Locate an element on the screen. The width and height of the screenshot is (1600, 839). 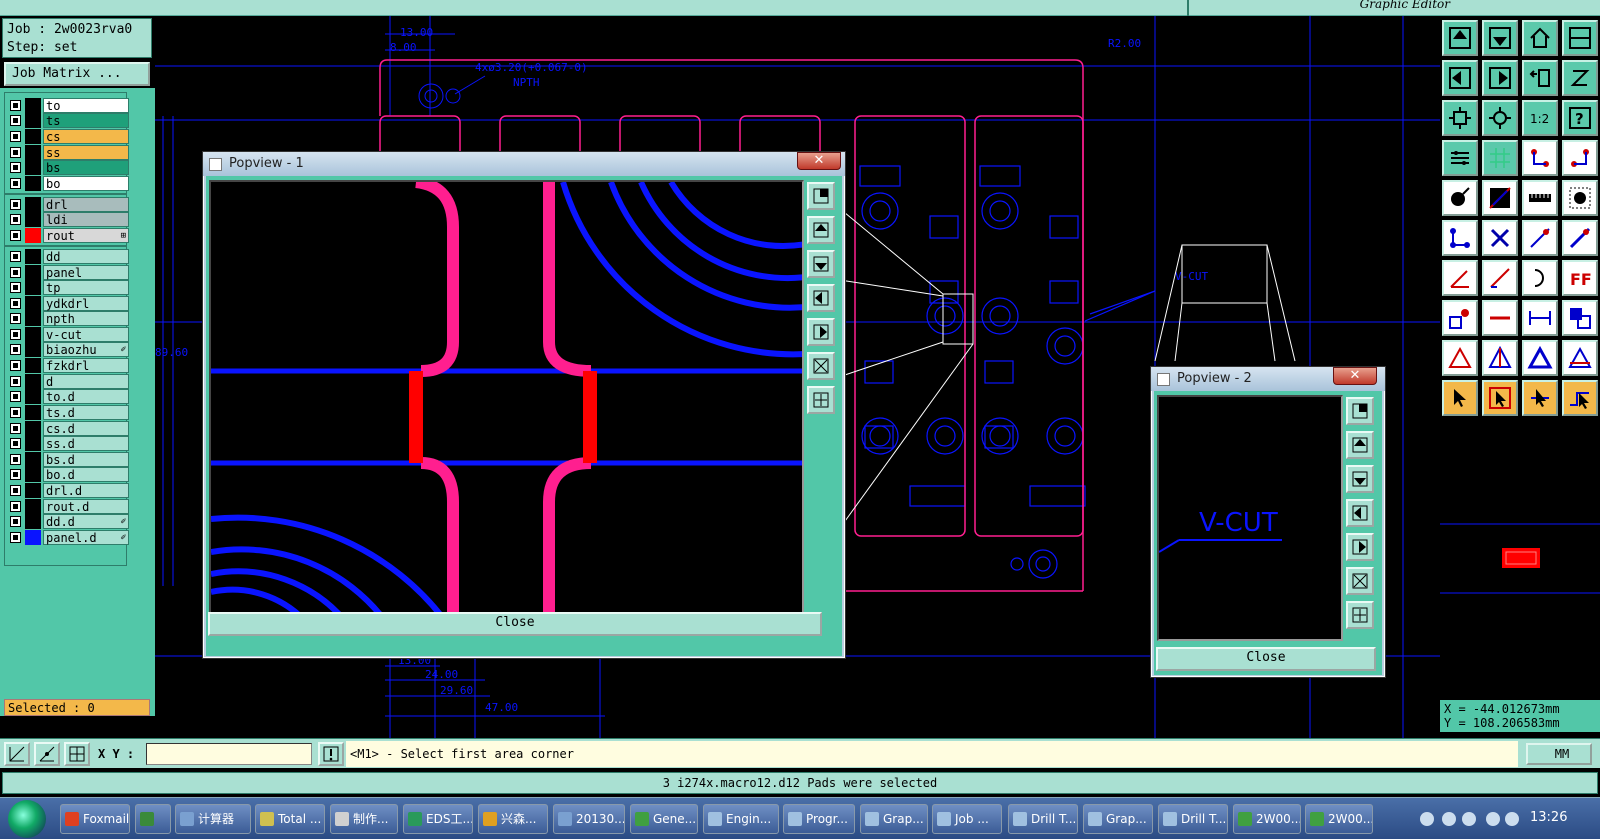
layer-row: bs.d is located at coordinates (68, 459).